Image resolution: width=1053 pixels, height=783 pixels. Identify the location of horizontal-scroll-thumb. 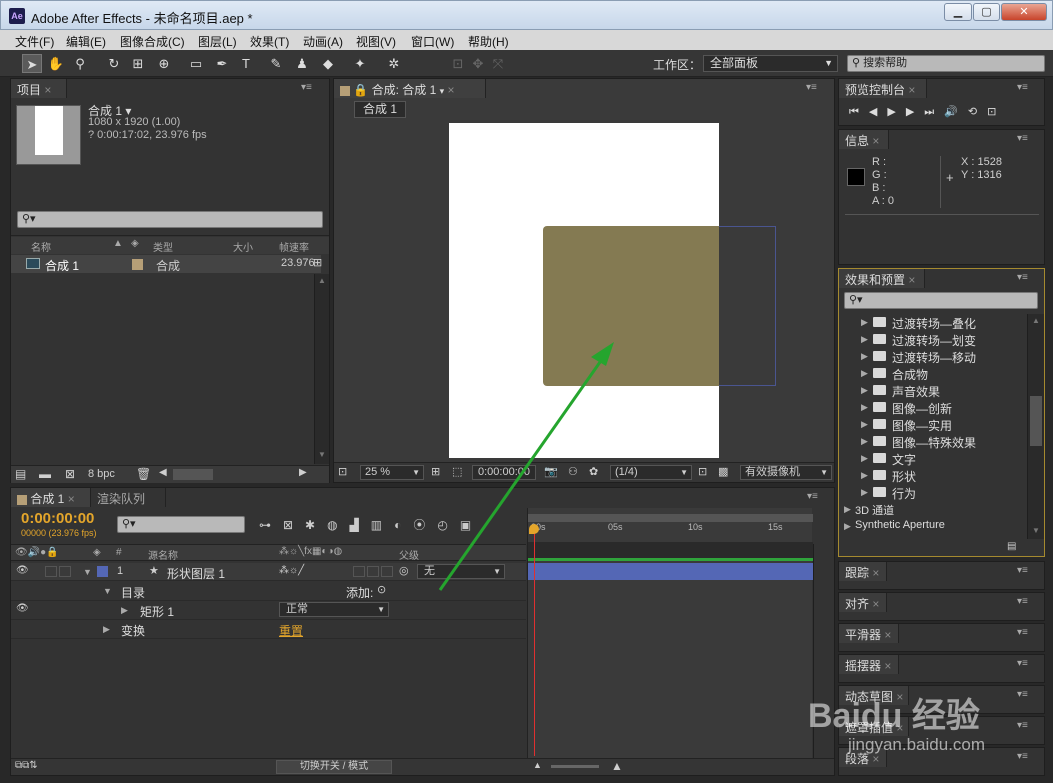
(193, 474).